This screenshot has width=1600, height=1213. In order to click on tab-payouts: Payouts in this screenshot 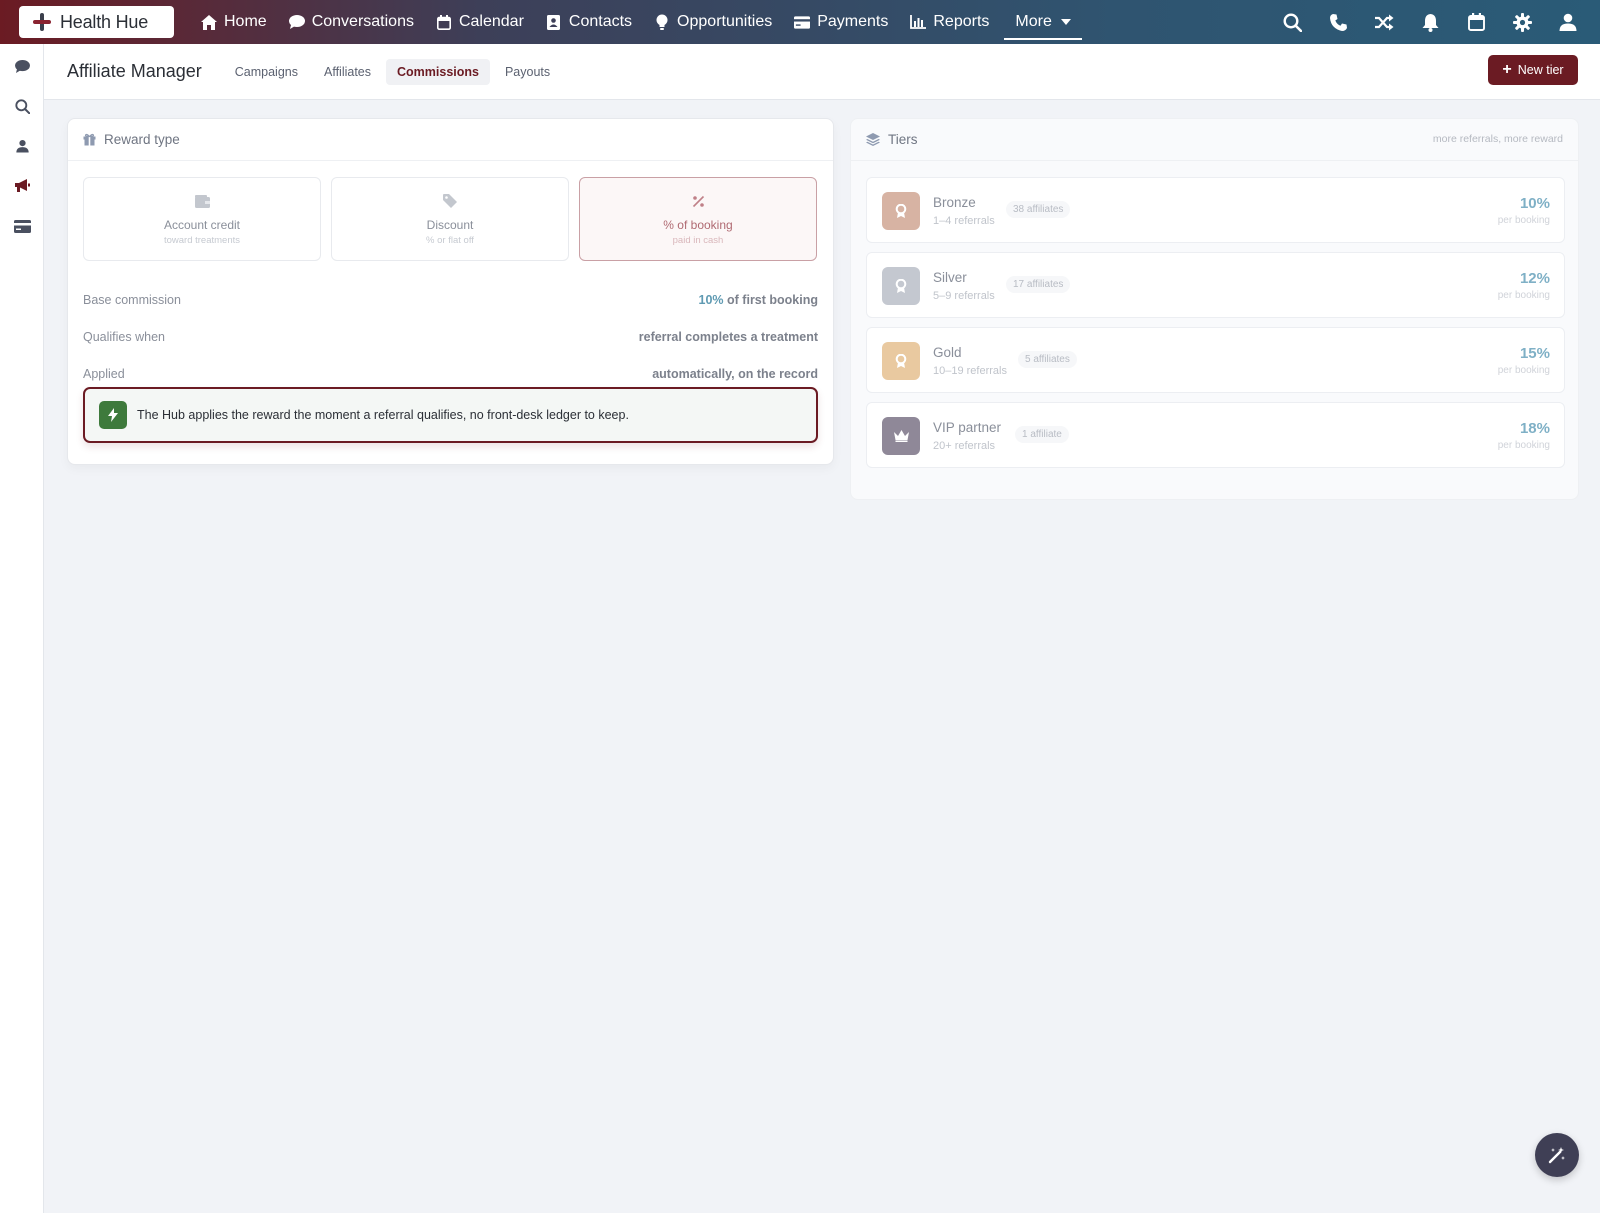, I will do `click(527, 72)`.